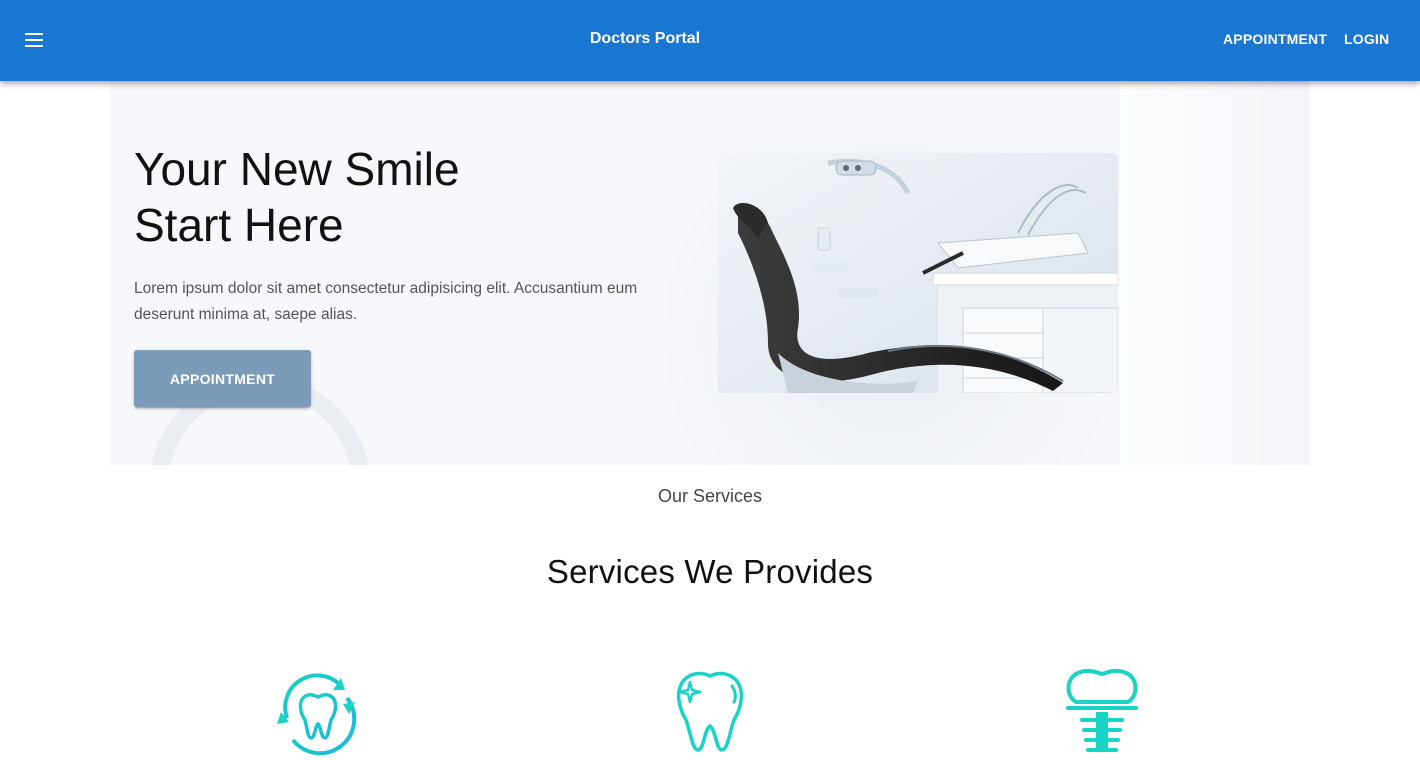  Describe the element at coordinates (317, 712) in the screenshot. I see `tooth-cleaning-icon` at that location.